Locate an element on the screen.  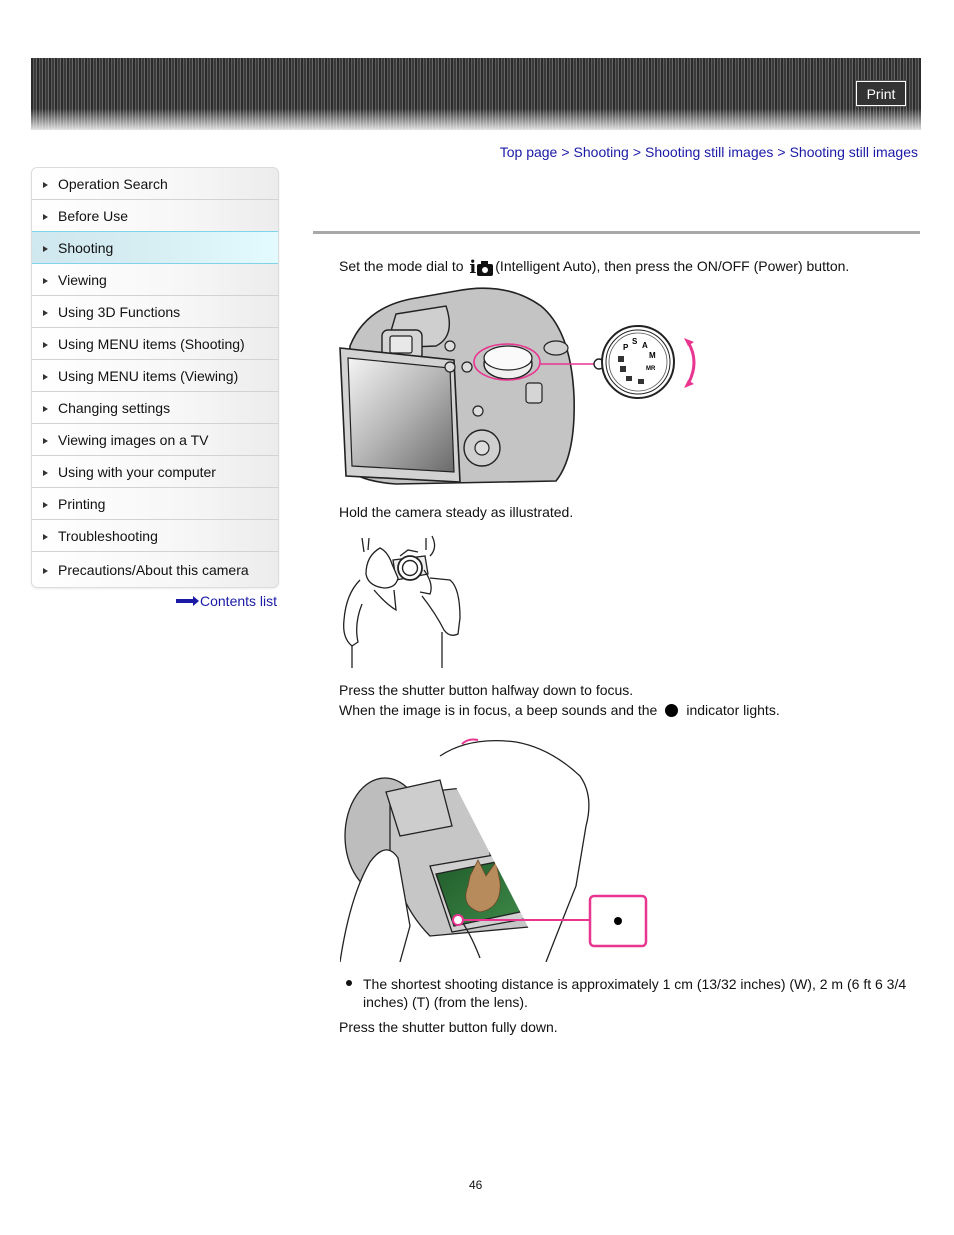
breadcrumb-shooting: Shooting is located at coordinates (601, 152).